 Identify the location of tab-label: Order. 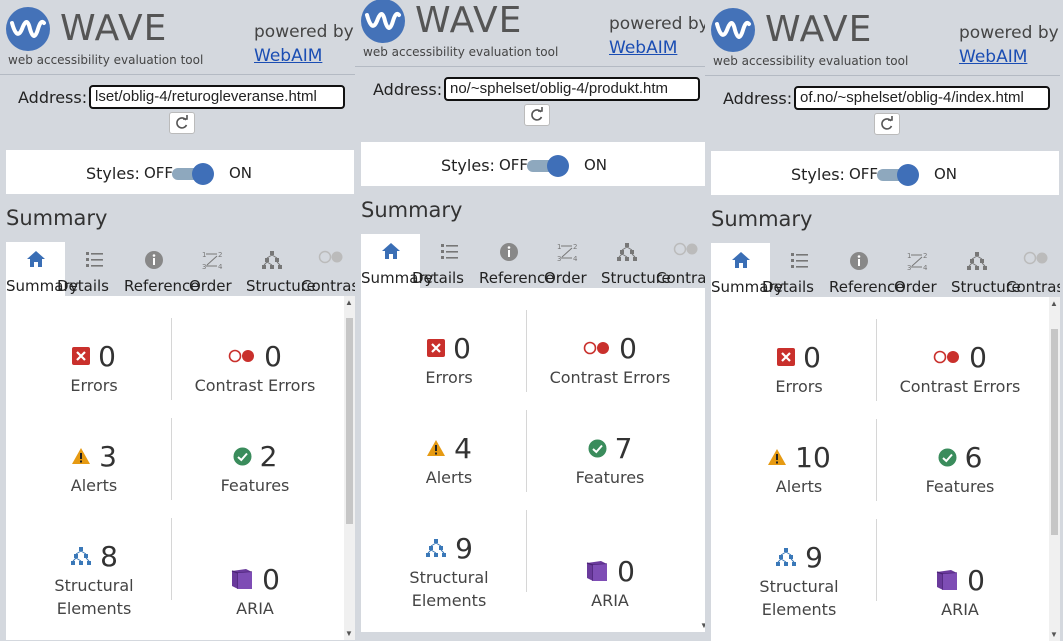
(565, 278).